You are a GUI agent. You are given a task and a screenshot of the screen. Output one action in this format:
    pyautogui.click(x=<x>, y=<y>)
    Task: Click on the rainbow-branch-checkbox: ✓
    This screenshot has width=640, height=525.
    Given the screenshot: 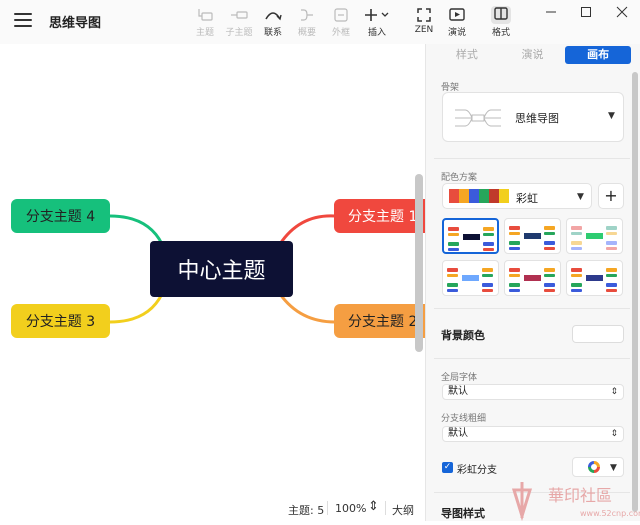 What is the action you would take?
    pyautogui.click(x=447, y=467)
    